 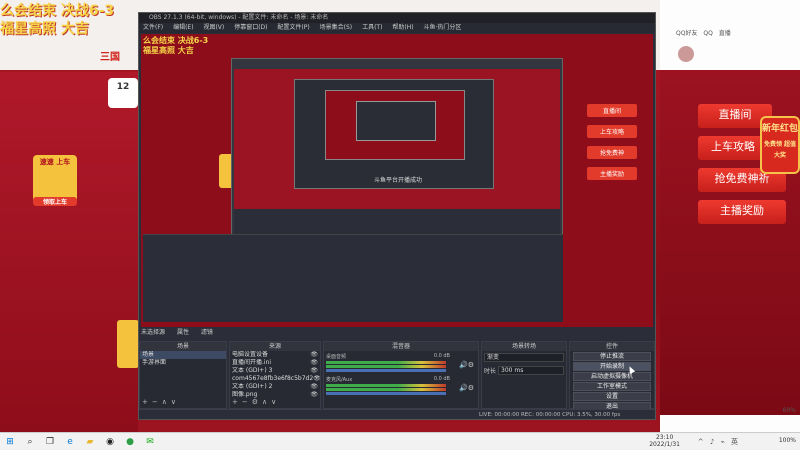 What do you see at coordinates (183, 355) in the screenshot?
I see `scene-item: 场景` at bounding box center [183, 355].